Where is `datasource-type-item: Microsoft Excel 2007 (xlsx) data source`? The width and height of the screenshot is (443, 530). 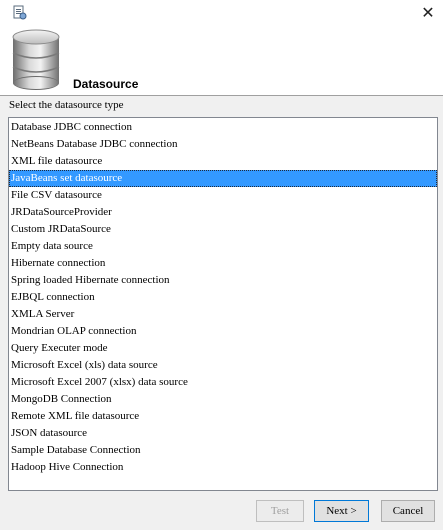
datasource-type-item: Microsoft Excel 2007 (xlsx) data source is located at coordinates (223, 382).